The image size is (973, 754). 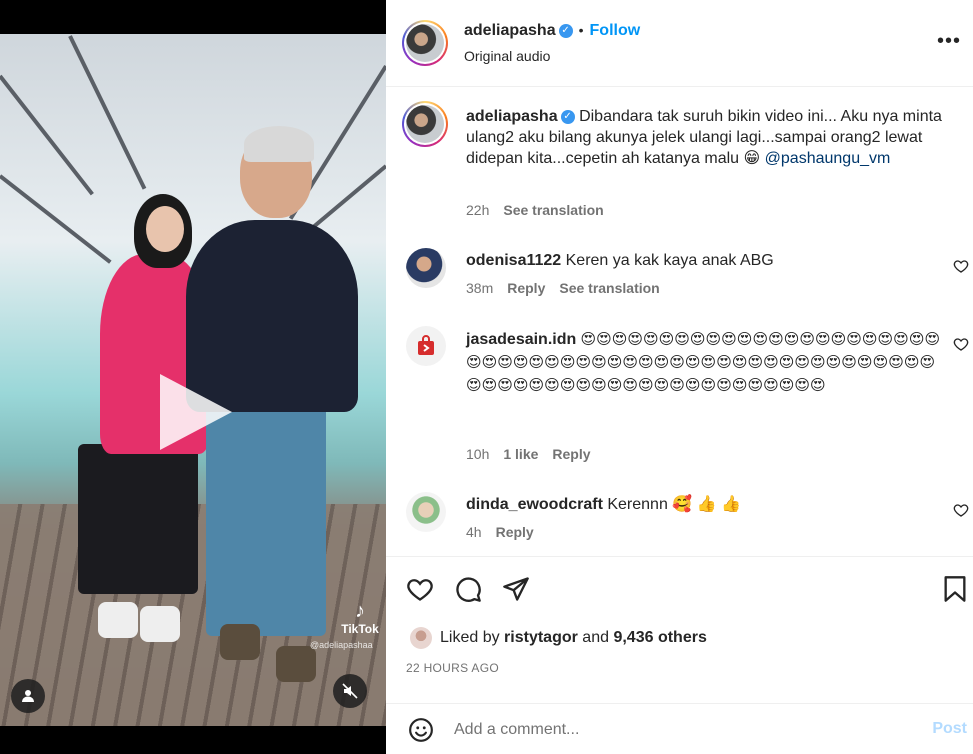 I want to click on likes-and: and, so click(x=595, y=637).